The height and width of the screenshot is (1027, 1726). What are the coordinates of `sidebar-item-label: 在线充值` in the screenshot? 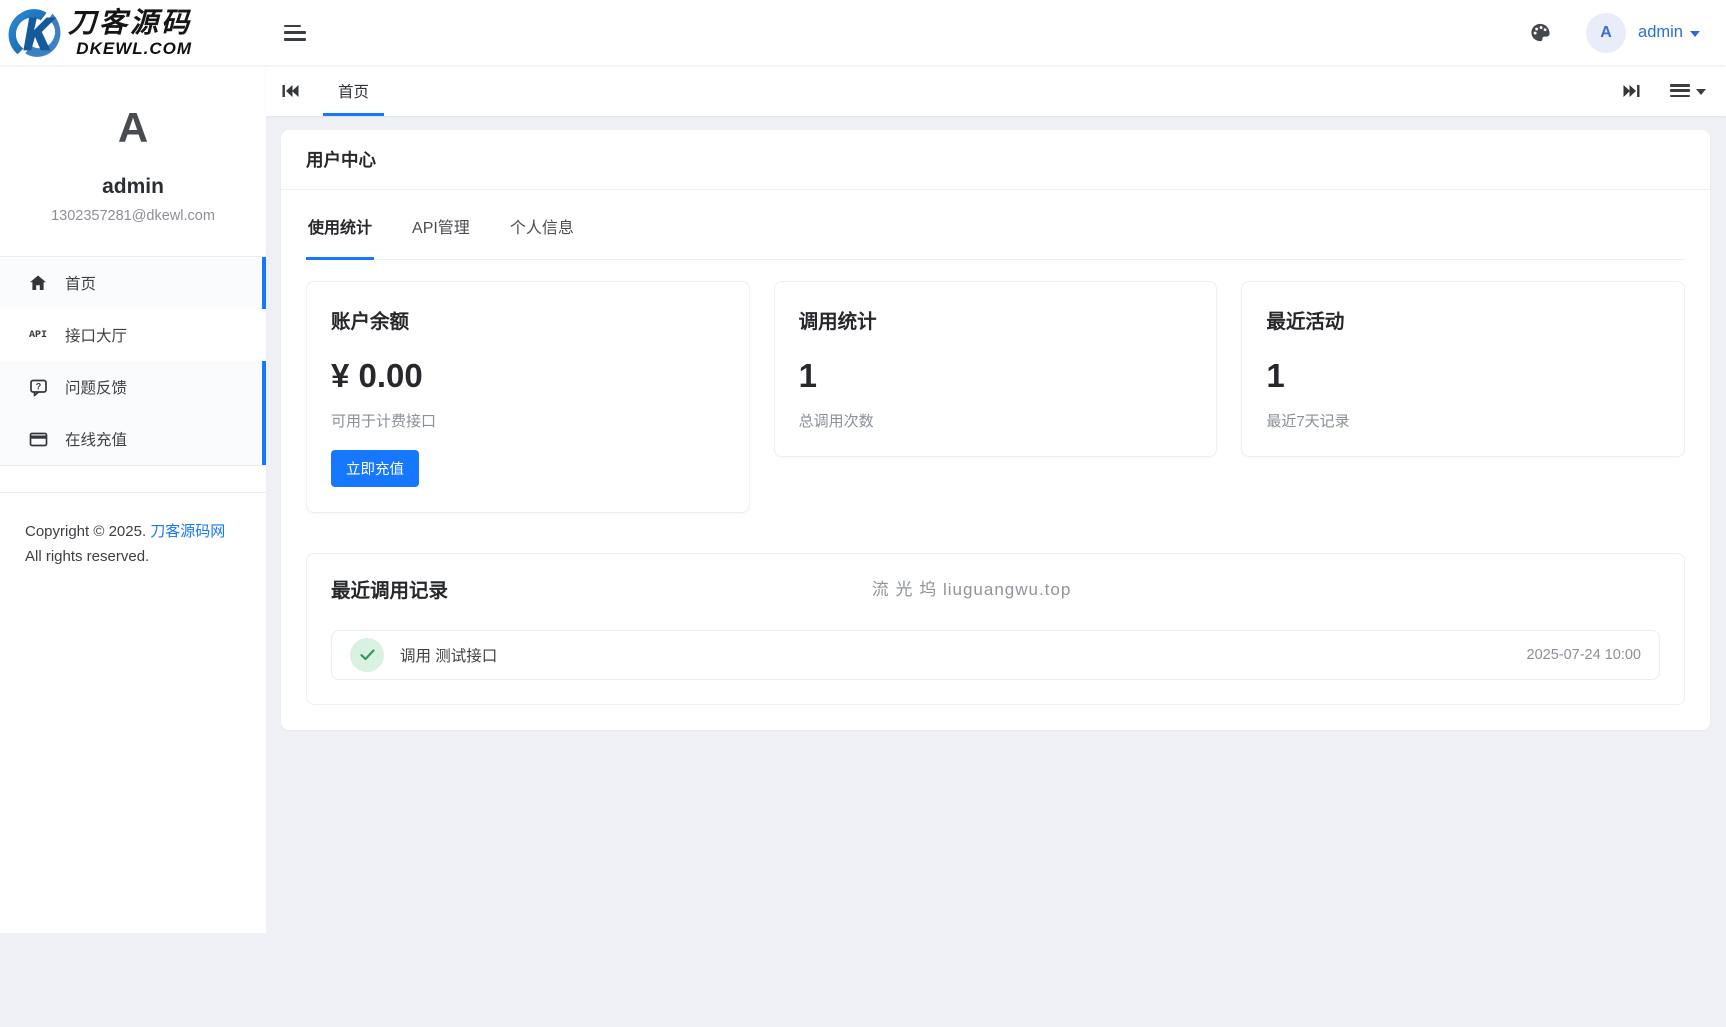 It's located at (96, 440).